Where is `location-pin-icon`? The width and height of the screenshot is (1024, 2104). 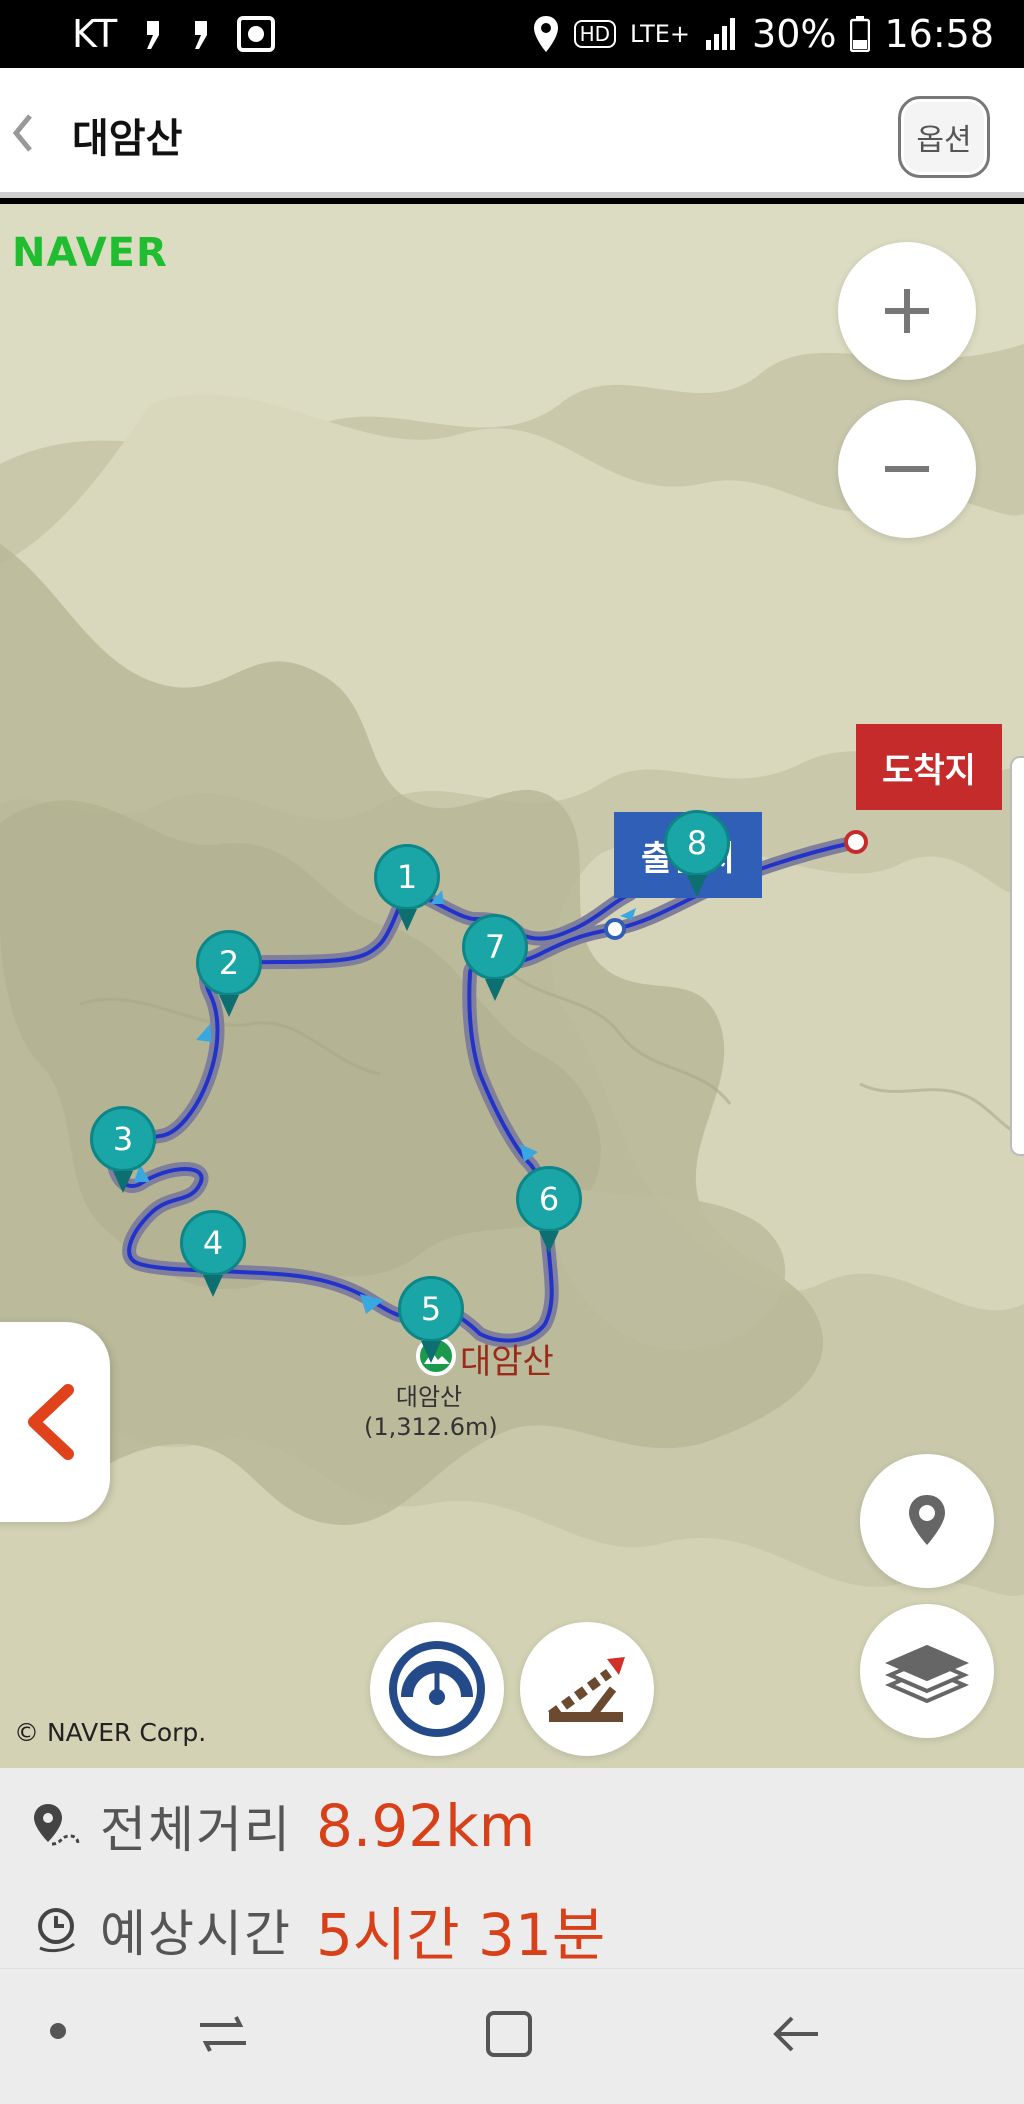
location-pin-icon is located at coordinates (927, 1520).